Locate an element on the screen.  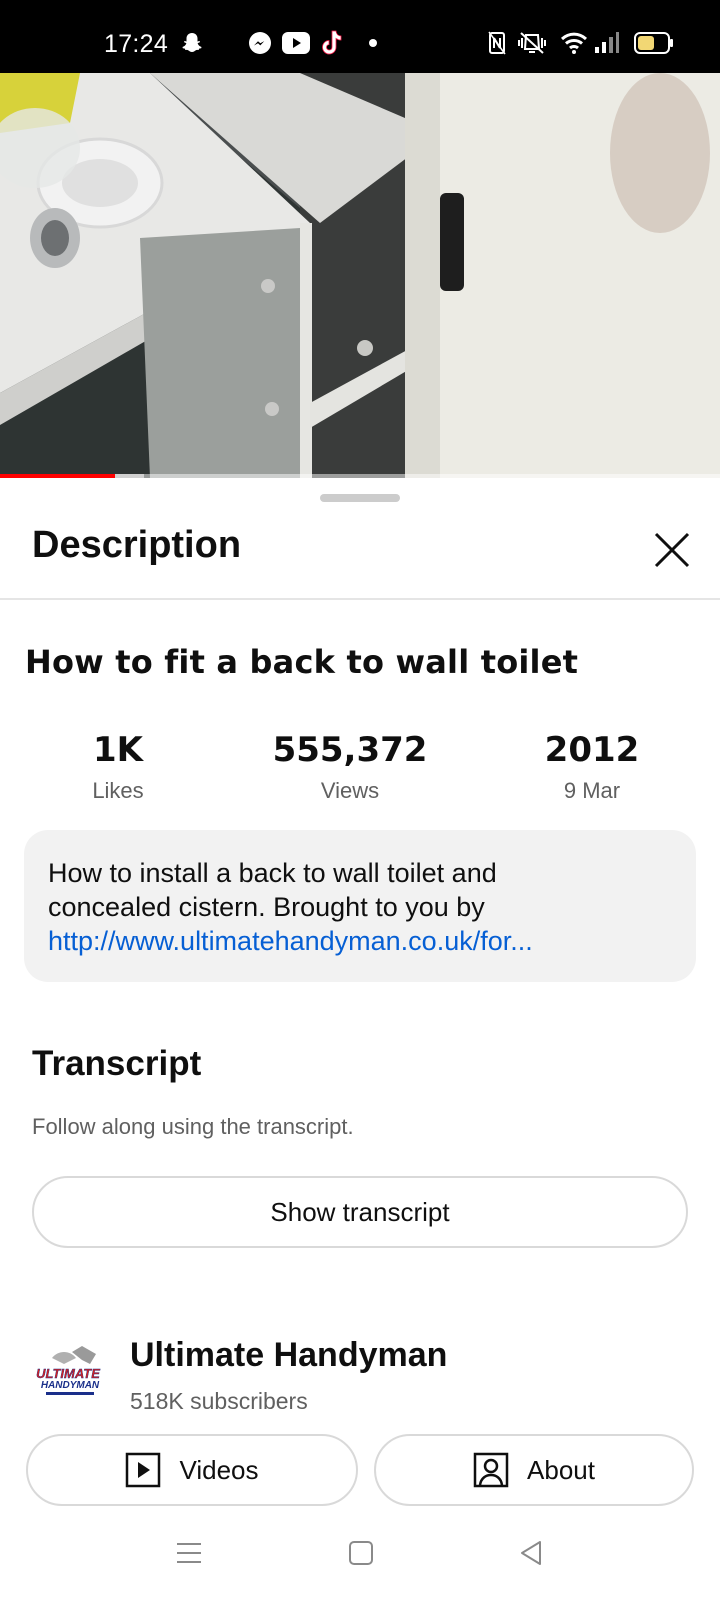
sheet-title: Description is located at coordinates (137, 545).